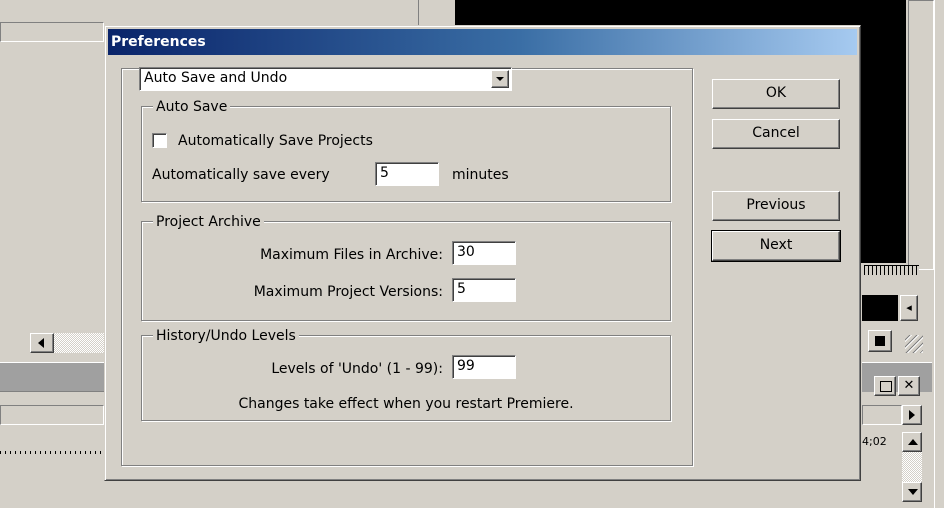  Describe the element at coordinates (484, 290) in the screenshot. I see `max-versions-field: 5` at that location.